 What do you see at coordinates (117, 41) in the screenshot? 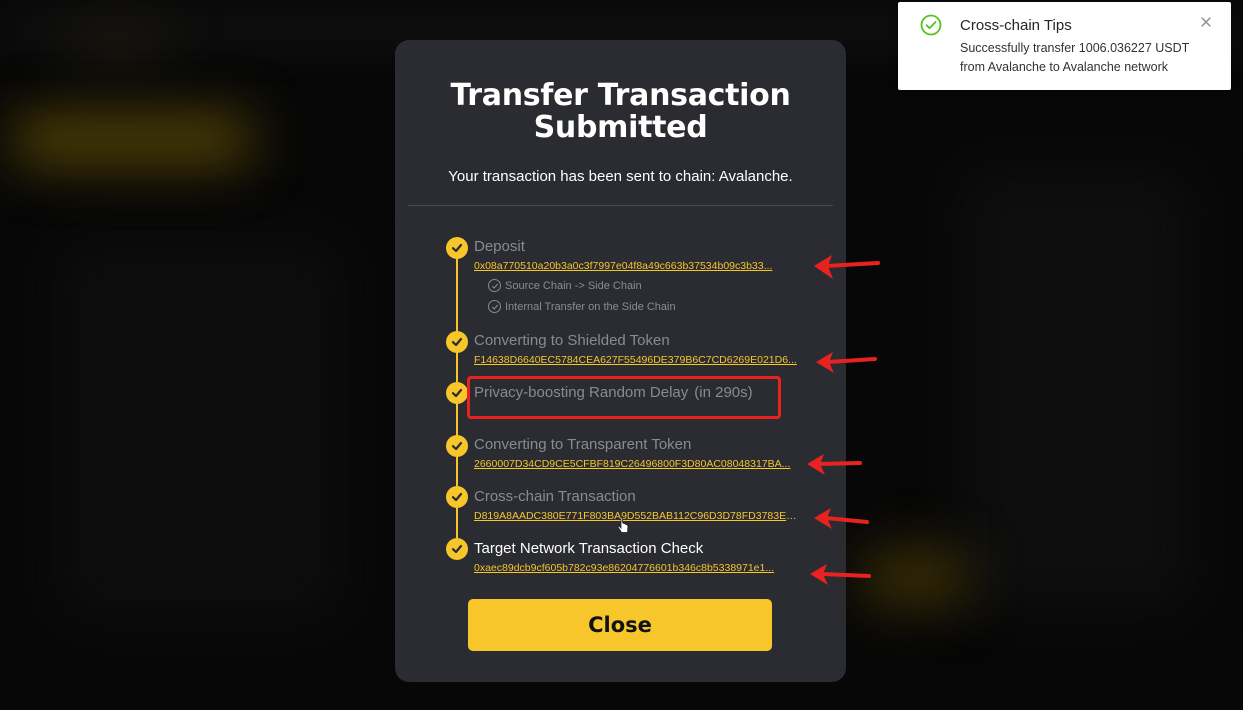
I see `background-logo` at bounding box center [117, 41].